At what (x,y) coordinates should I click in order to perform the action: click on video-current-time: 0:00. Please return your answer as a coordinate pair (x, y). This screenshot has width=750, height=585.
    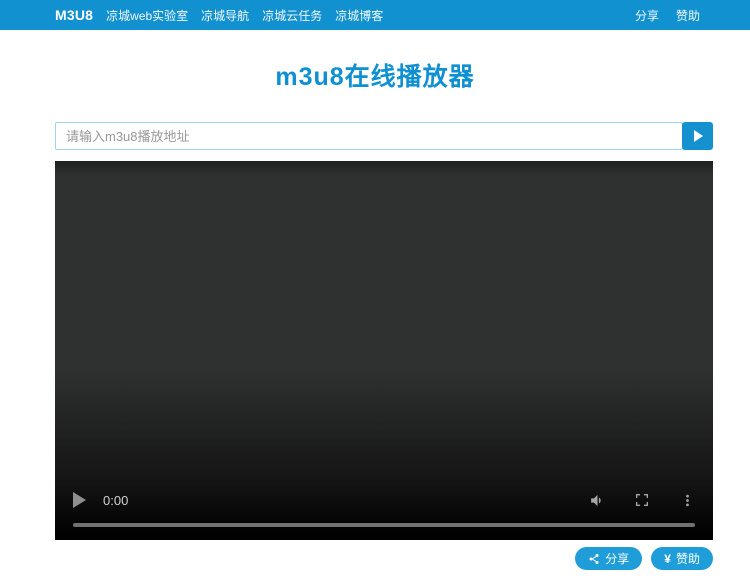
    Looking at the image, I should click on (116, 500).